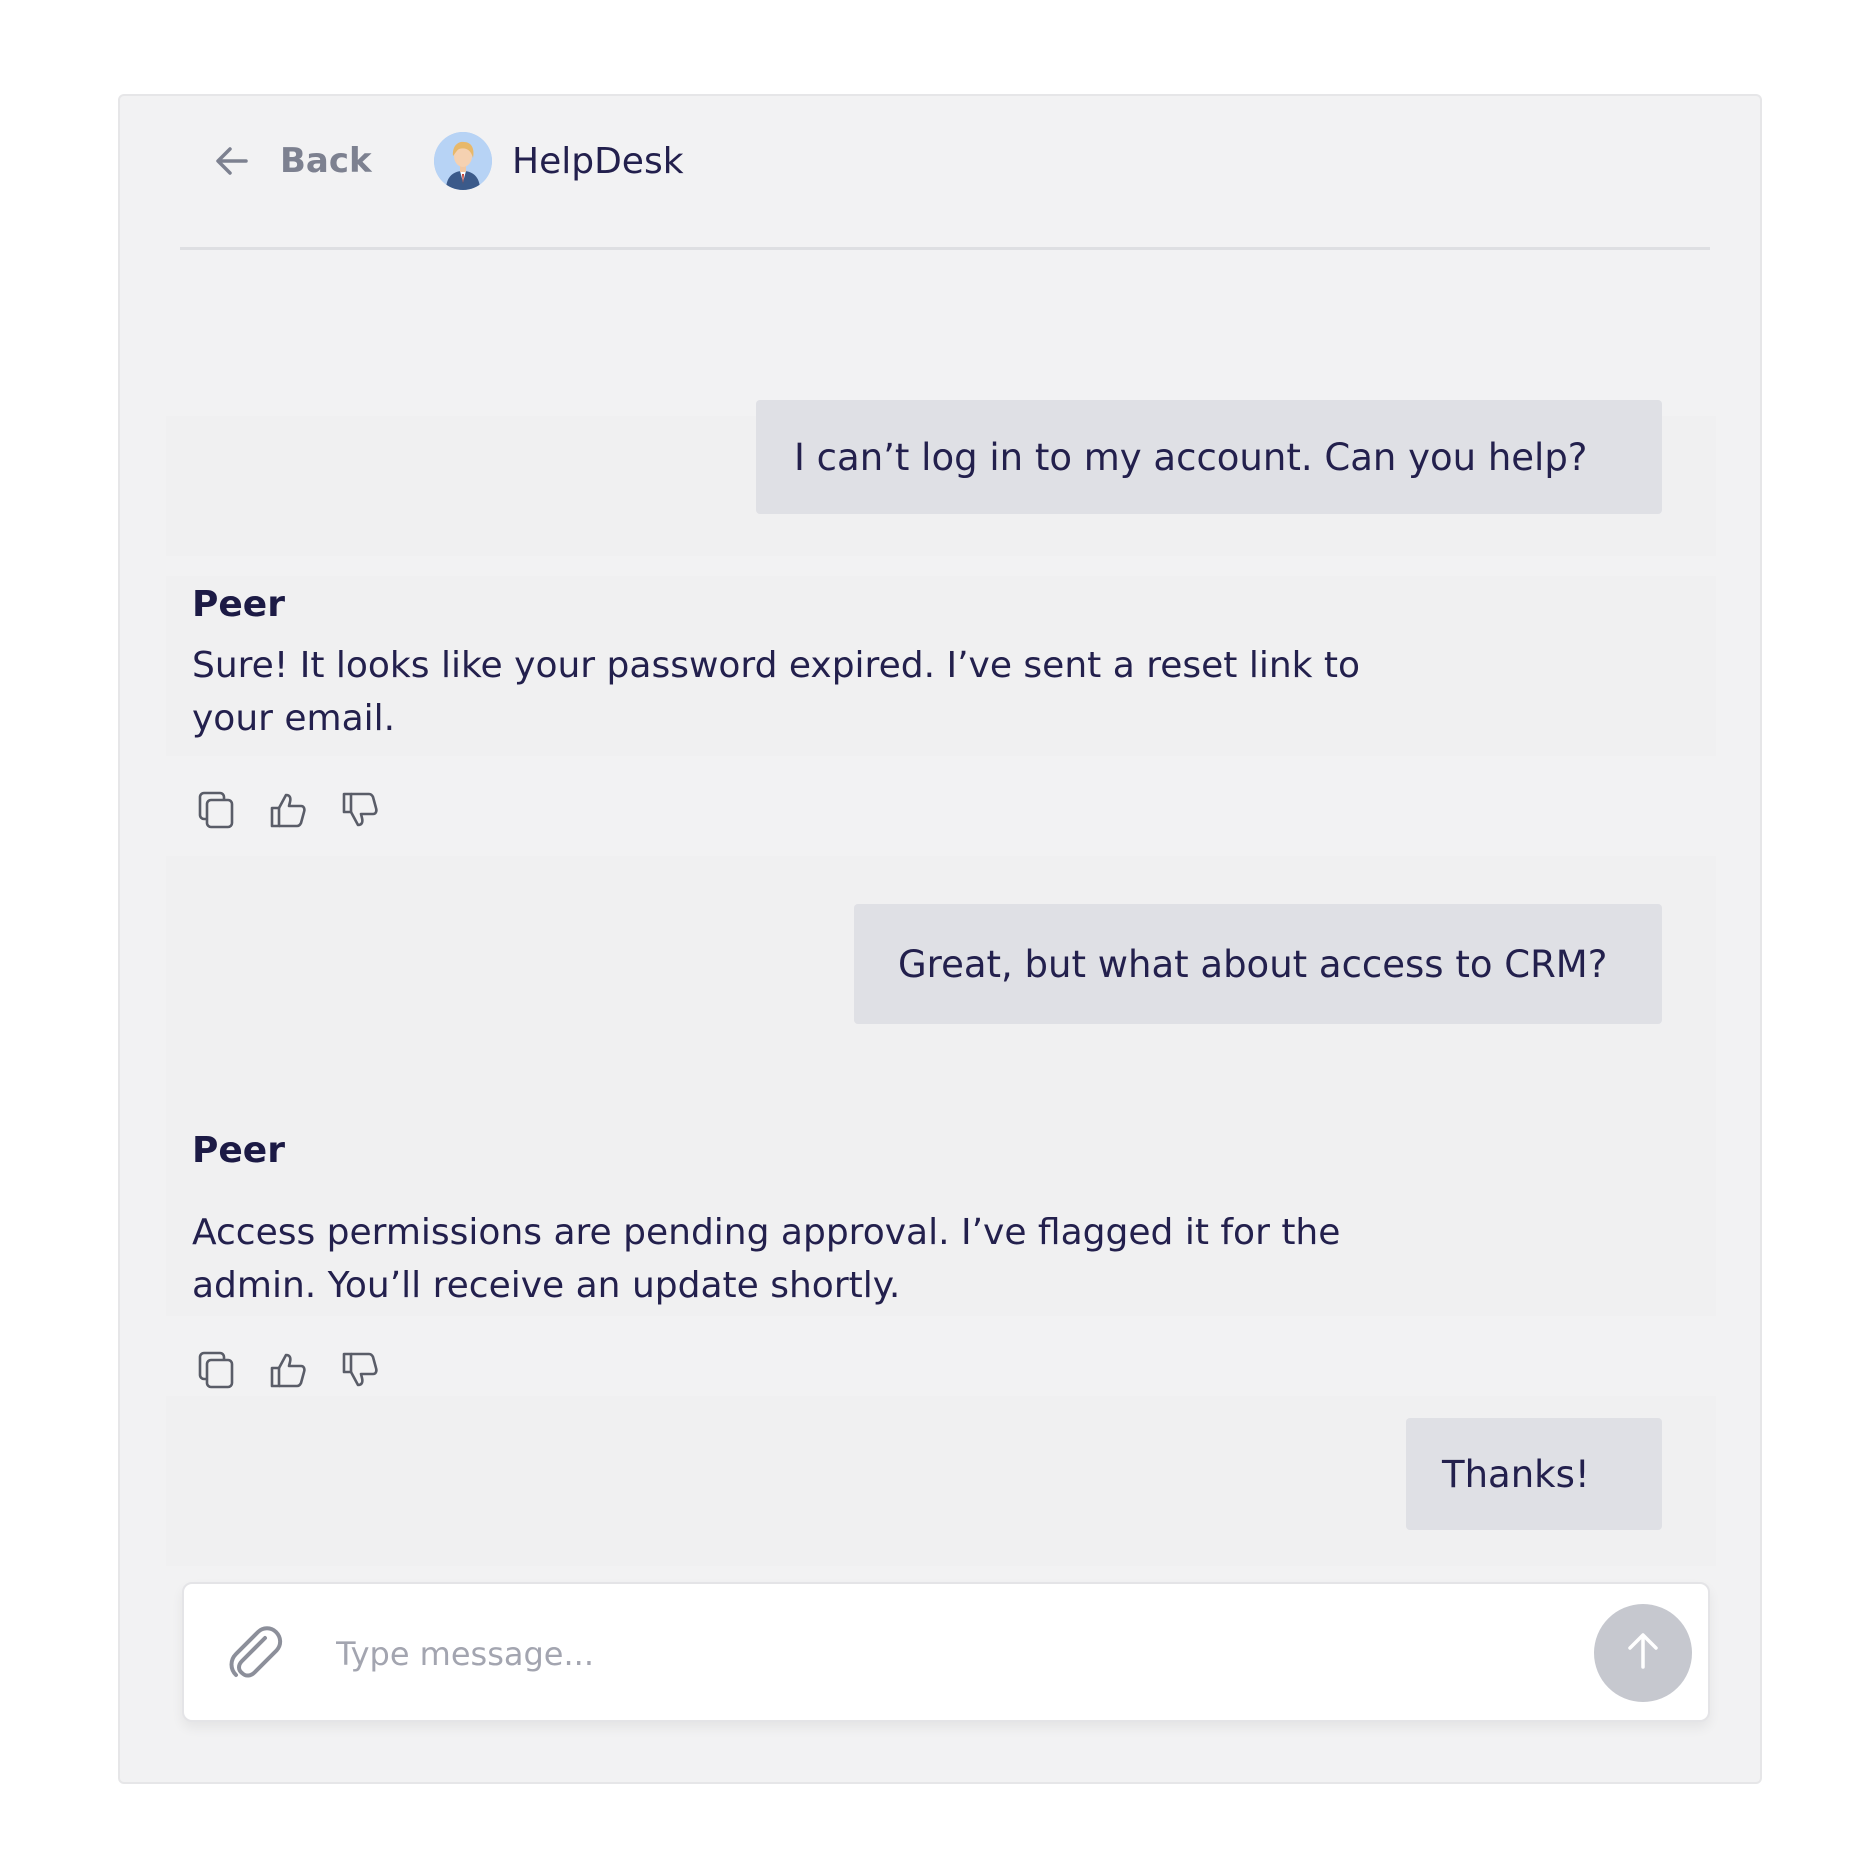 This screenshot has height=1875, width=1875. I want to click on agent-avatar, so click(463, 161).